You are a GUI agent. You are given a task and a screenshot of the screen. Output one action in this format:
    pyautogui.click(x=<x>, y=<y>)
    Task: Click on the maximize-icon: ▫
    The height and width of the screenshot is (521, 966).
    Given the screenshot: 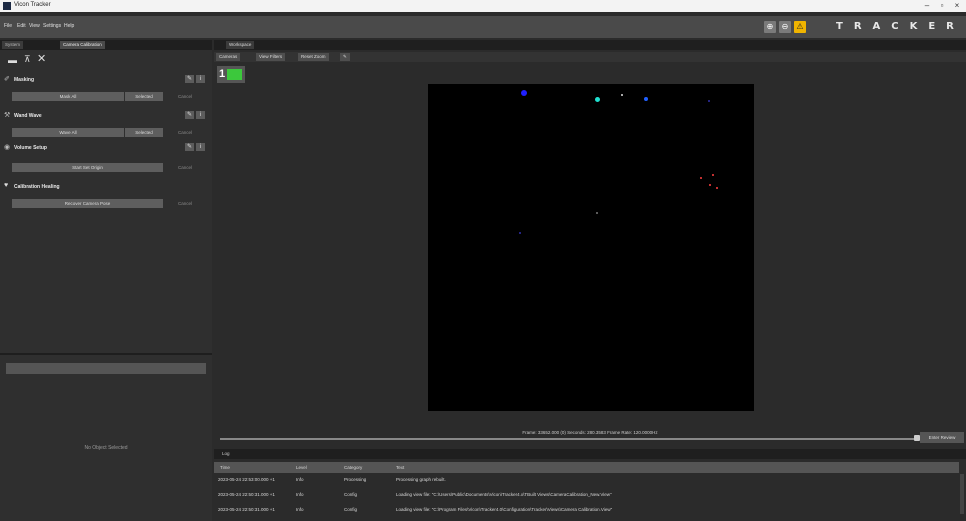 What is the action you would take?
    pyautogui.click(x=942, y=6)
    